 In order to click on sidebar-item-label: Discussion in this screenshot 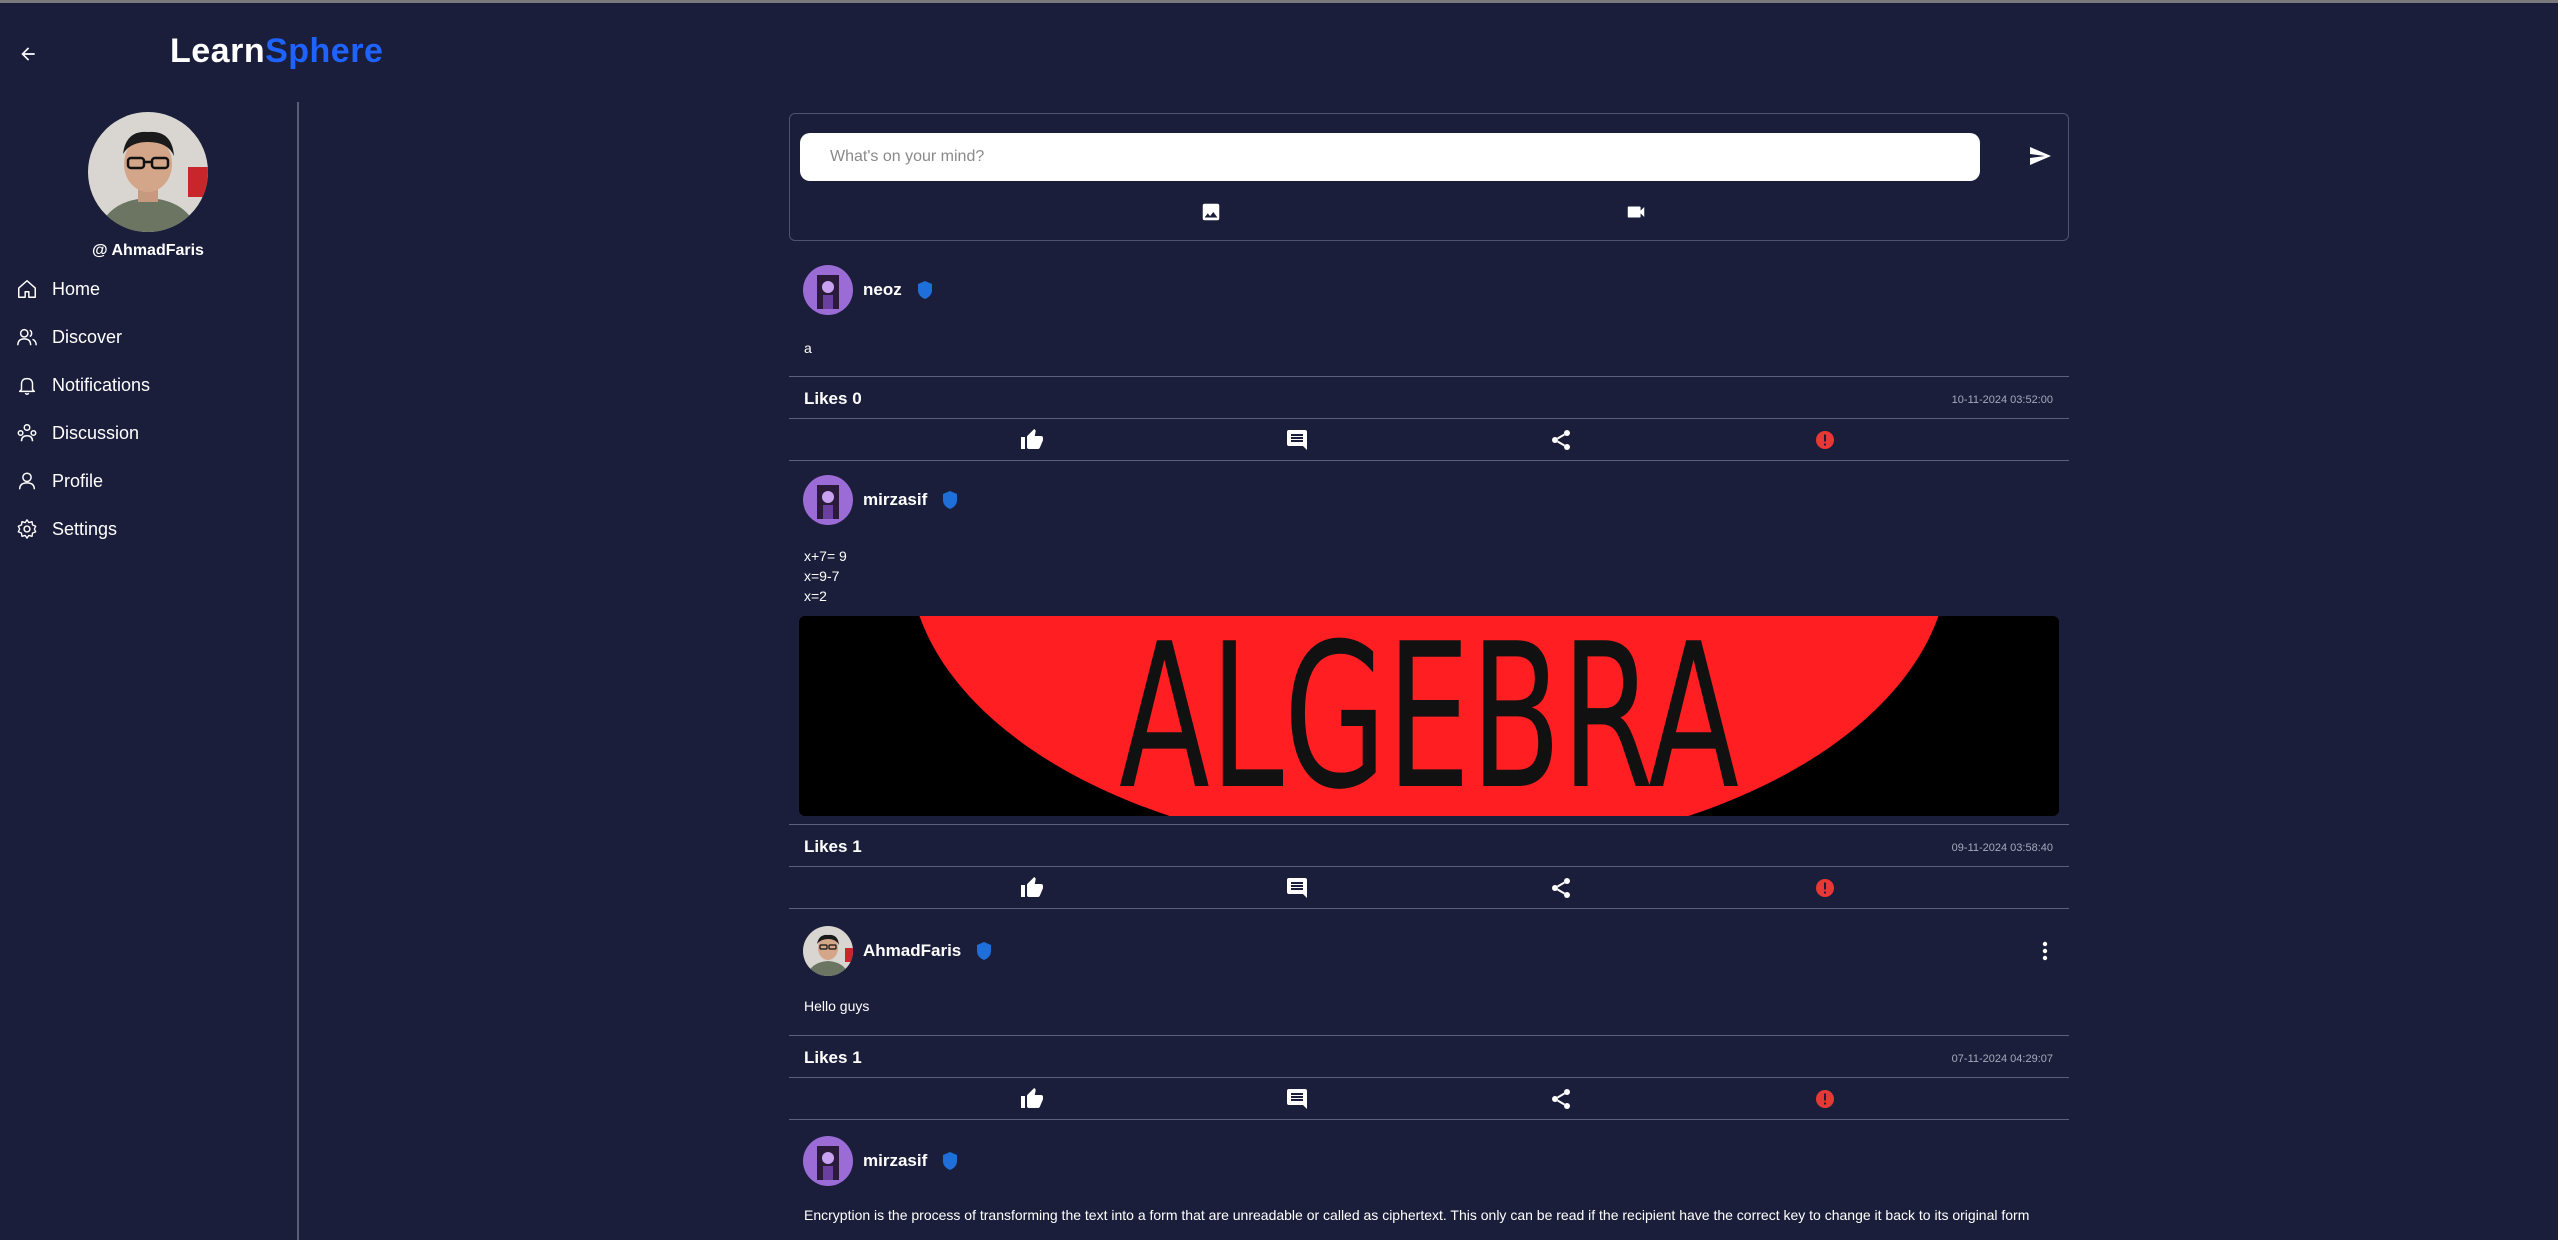, I will do `click(96, 432)`.